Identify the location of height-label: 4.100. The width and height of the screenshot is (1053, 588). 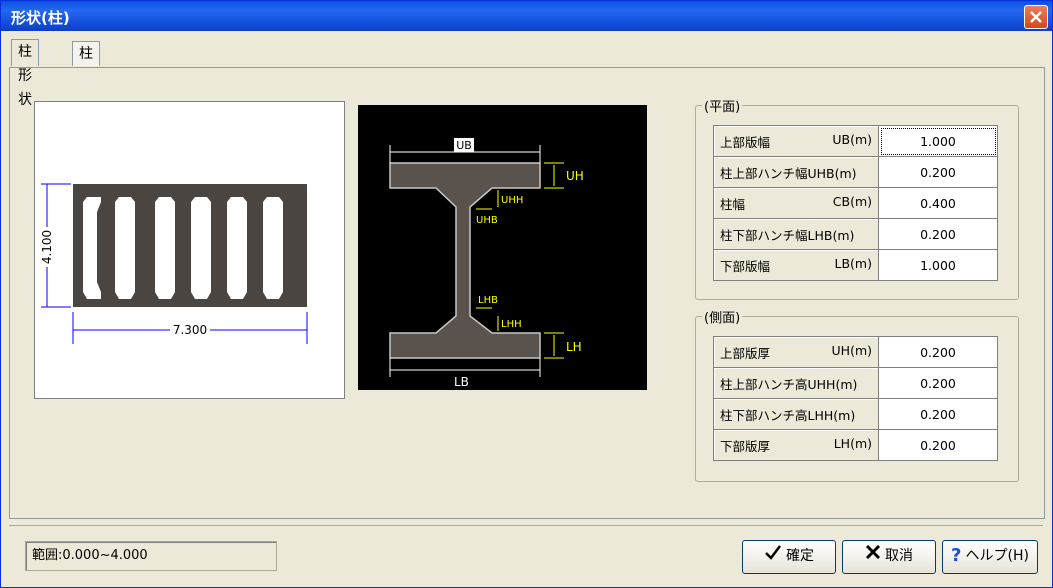
(47, 247).